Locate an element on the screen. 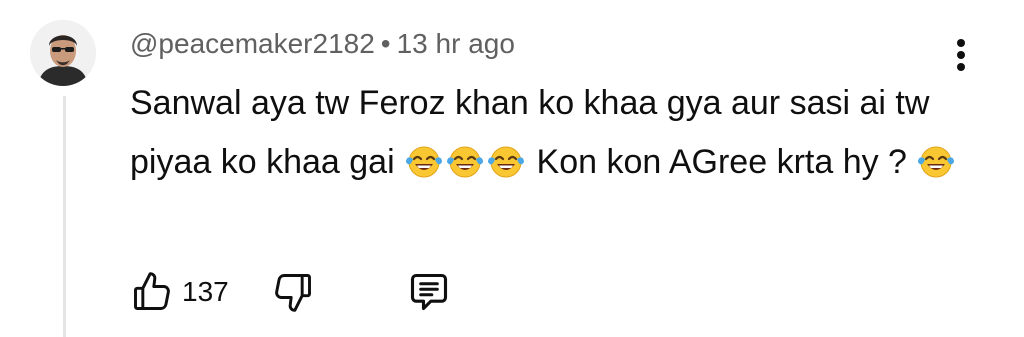  reply-button is located at coordinates (429, 292).